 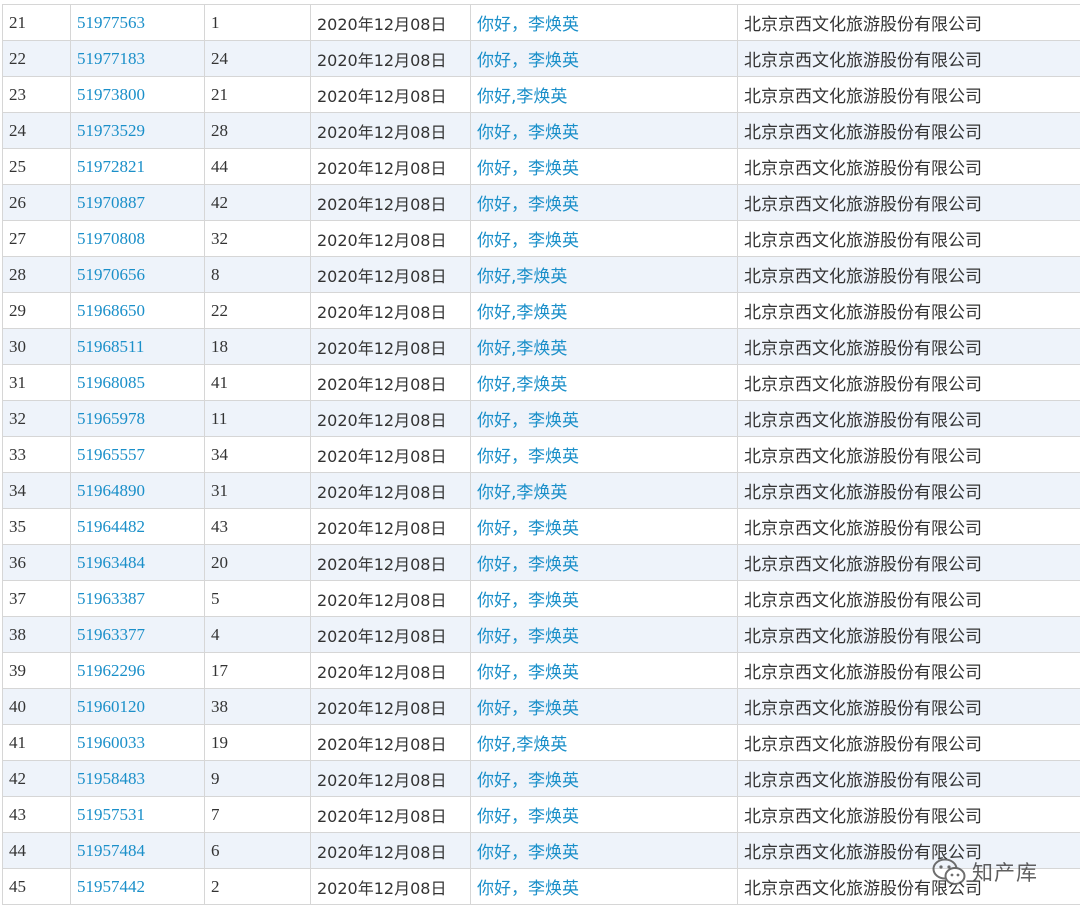 What do you see at coordinates (137, 490) in the screenshot?
I see `cell-registration-no: 51964890` at bounding box center [137, 490].